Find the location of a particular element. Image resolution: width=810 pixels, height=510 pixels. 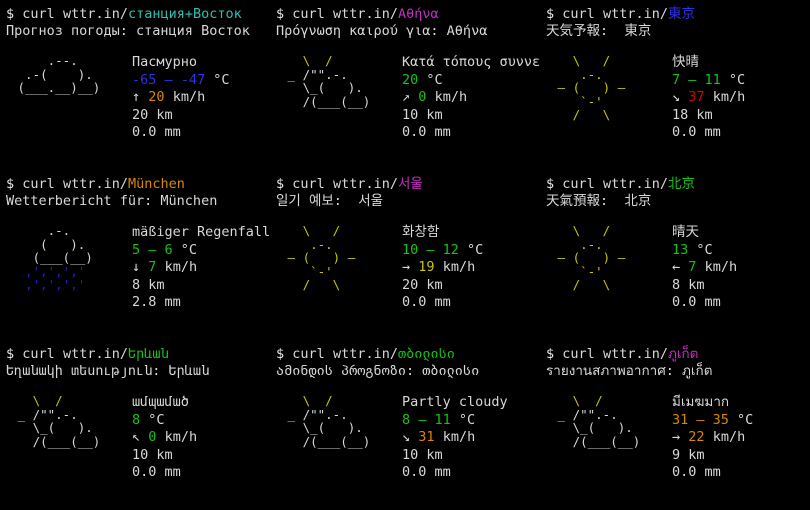

url-city: станция+Восток is located at coordinates (184, 14).